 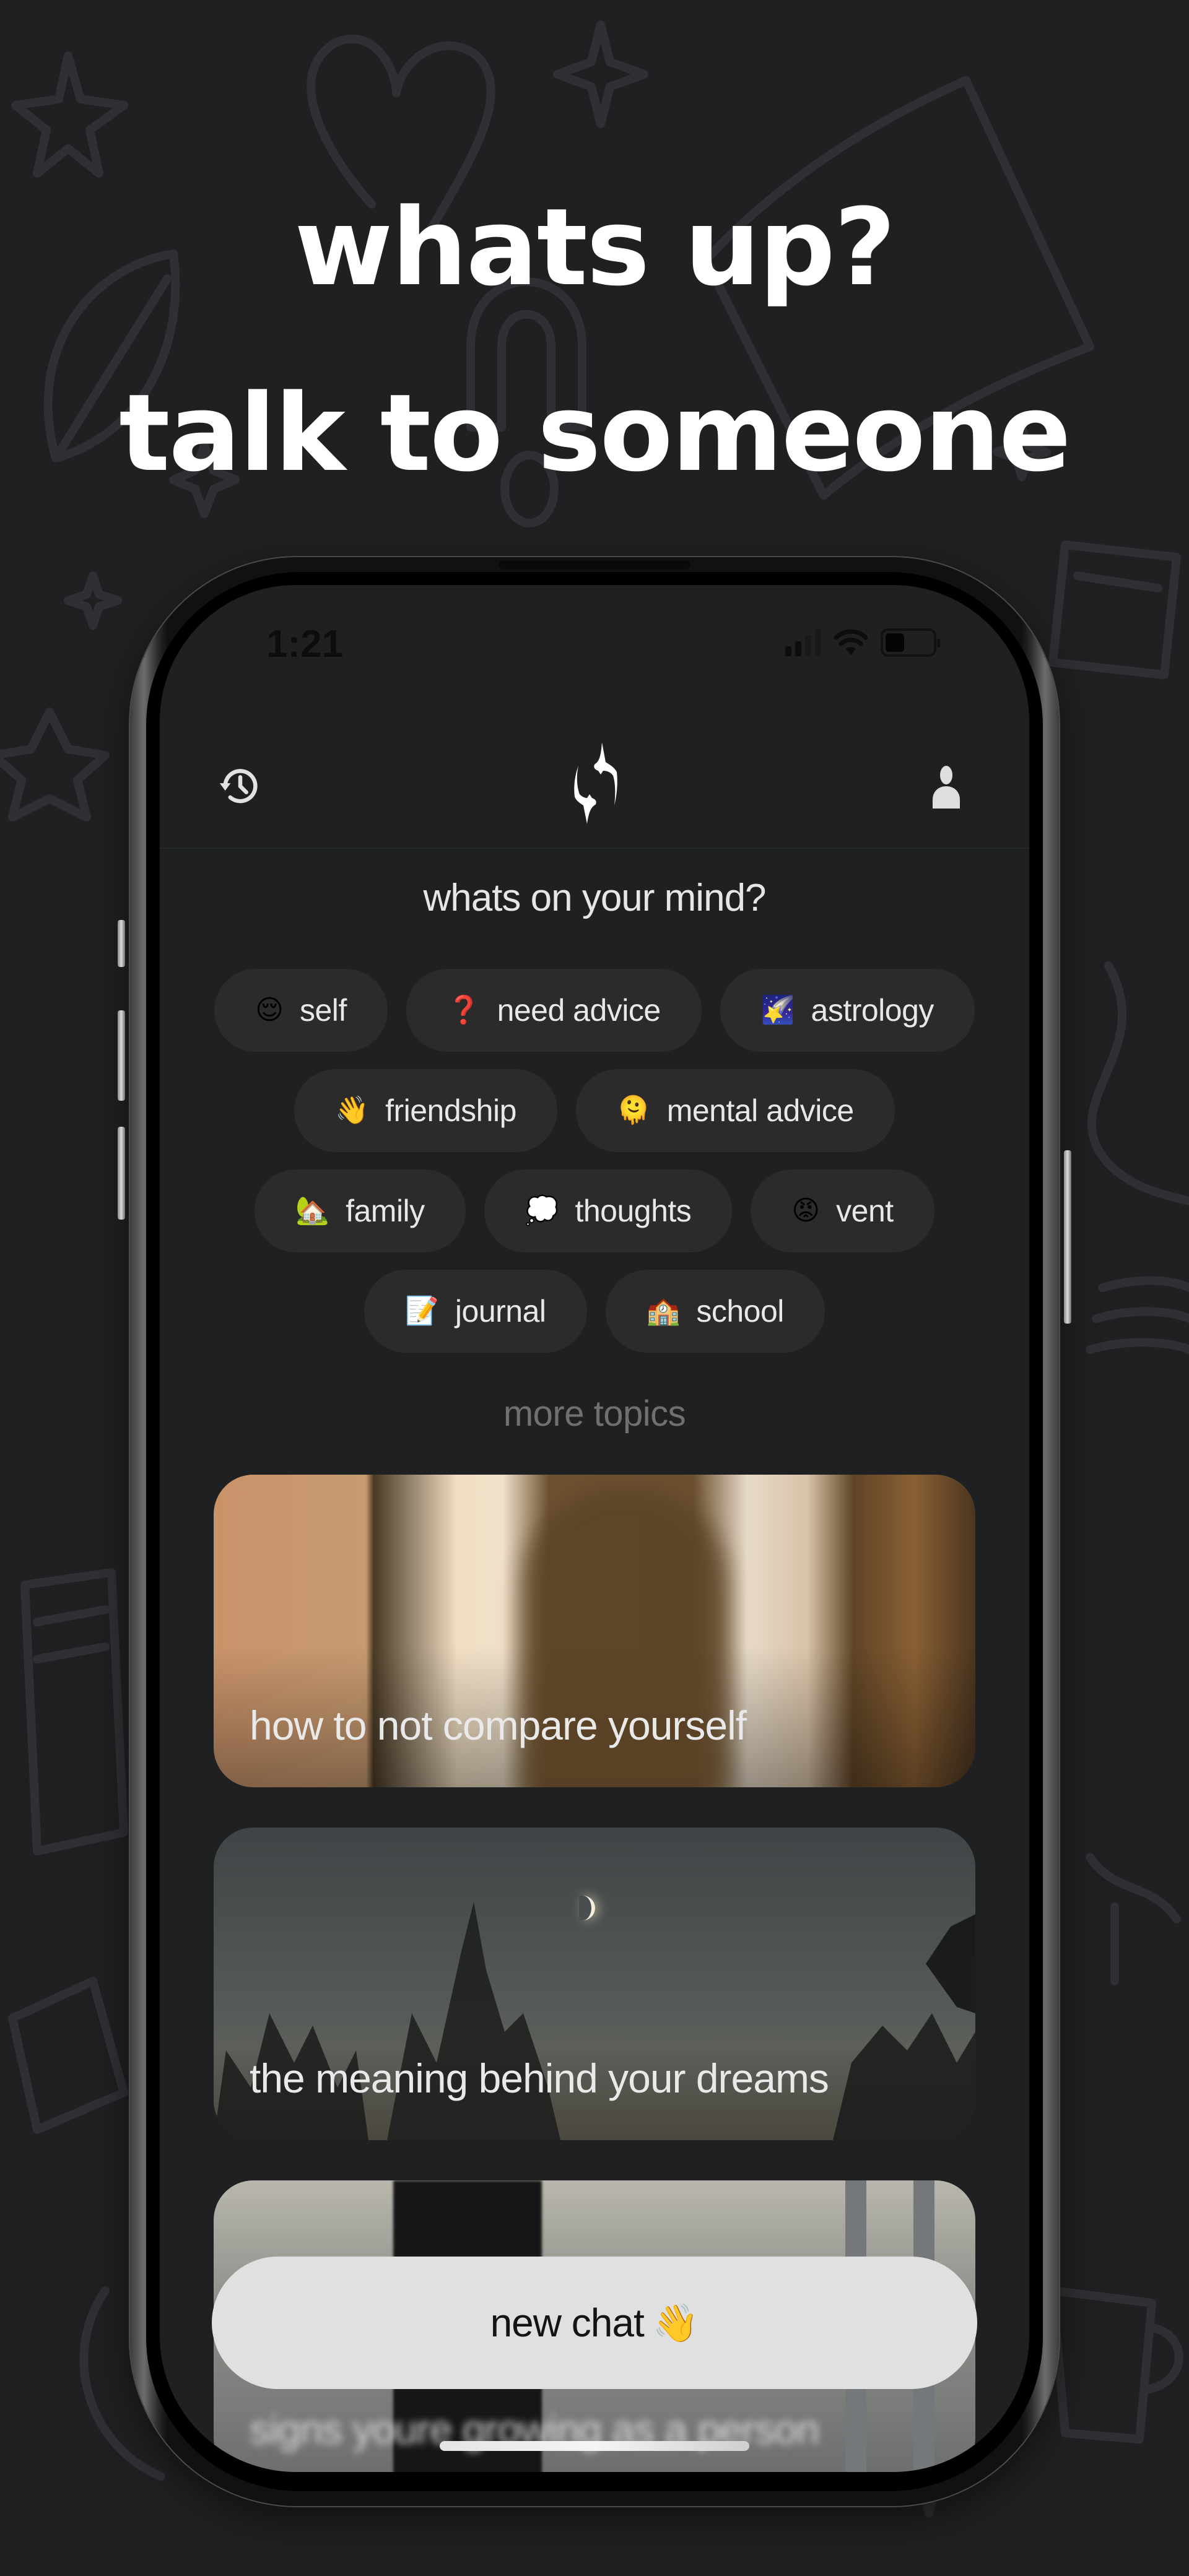 What do you see at coordinates (121, 1173) in the screenshot?
I see `volume-down-button` at bounding box center [121, 1173].